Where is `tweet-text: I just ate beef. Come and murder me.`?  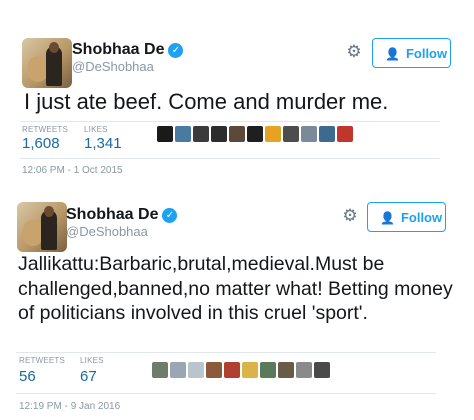
tweet-text: I just ate beef. Come and murder me. is located at coordinates (206, 101).